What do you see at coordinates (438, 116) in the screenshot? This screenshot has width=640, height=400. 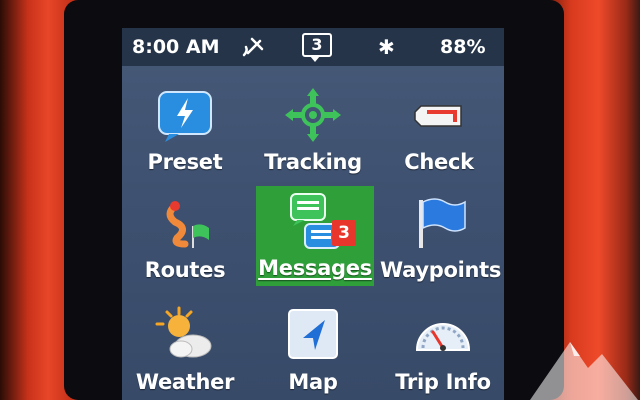 I see `check-in-icon` at bounding box center [438, 116].